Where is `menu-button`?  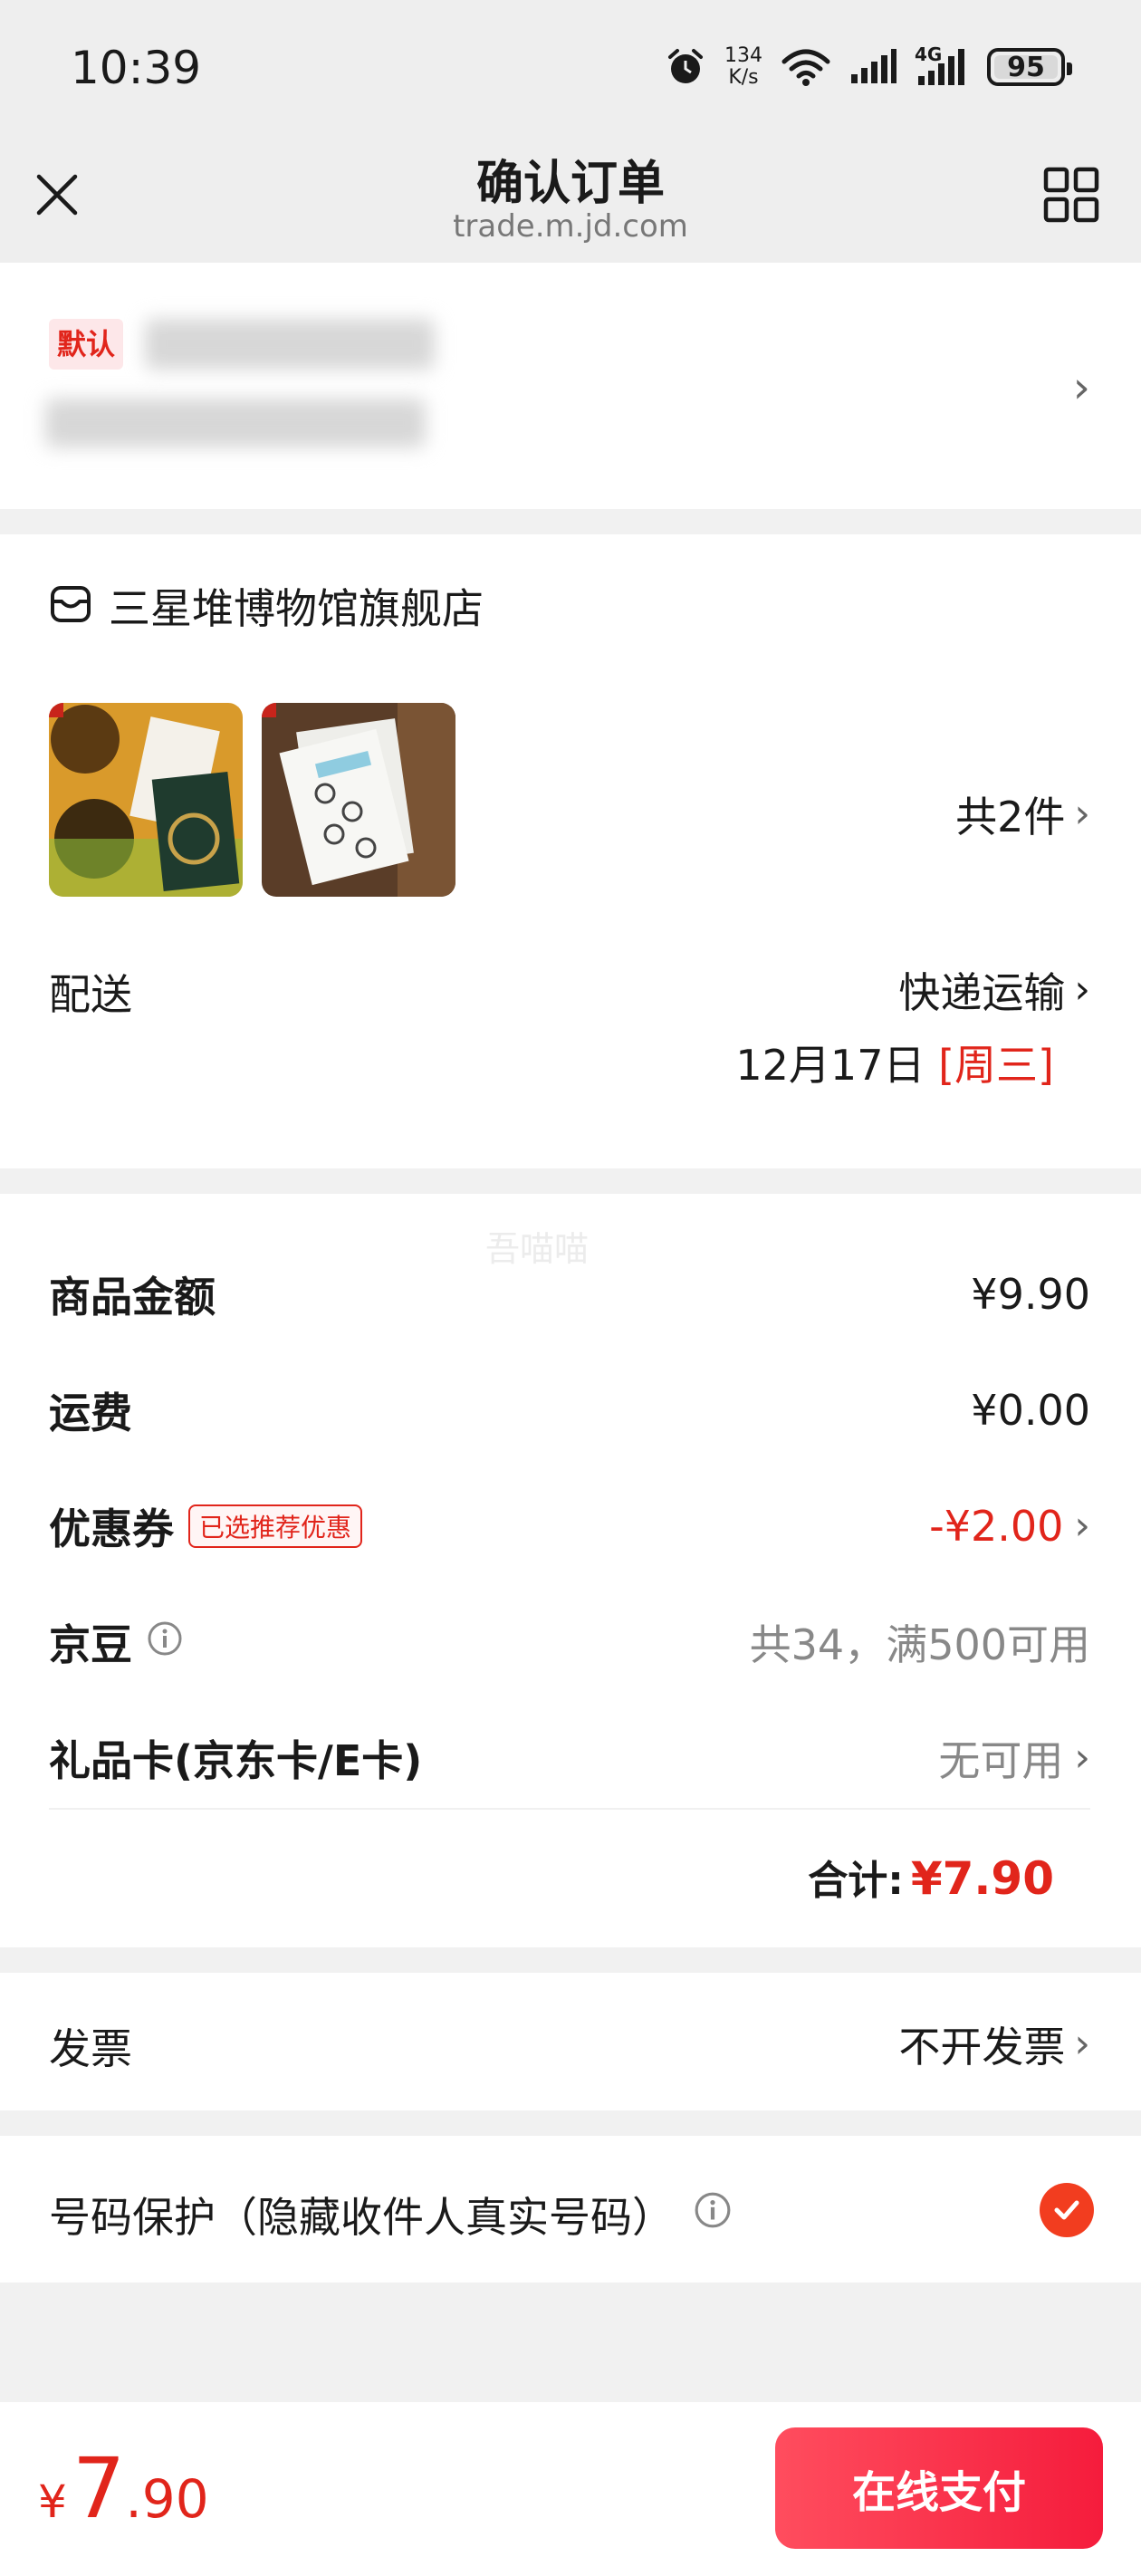
menu-button is located at coordinates (1071, 194).